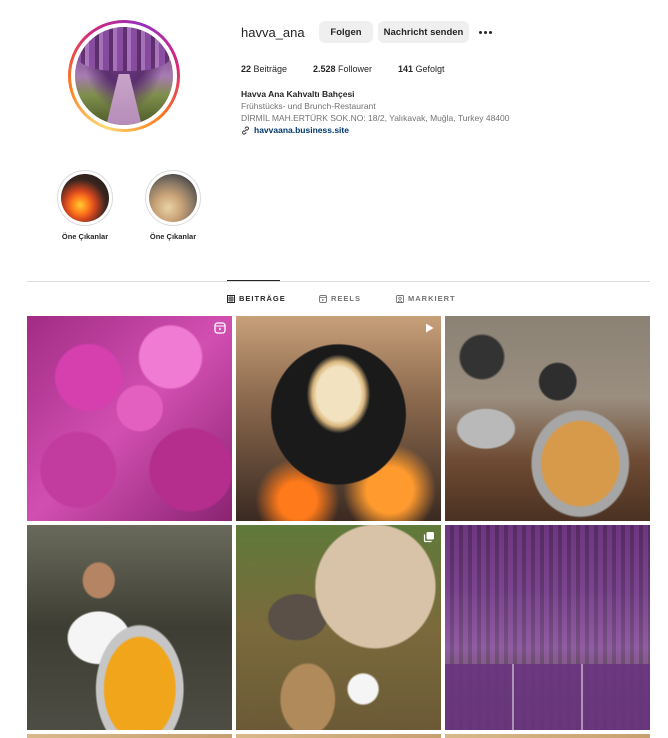 This screenshot has height=738, width=668. I want to click on send-message-button: Nachricht senden, so click(423, 32).